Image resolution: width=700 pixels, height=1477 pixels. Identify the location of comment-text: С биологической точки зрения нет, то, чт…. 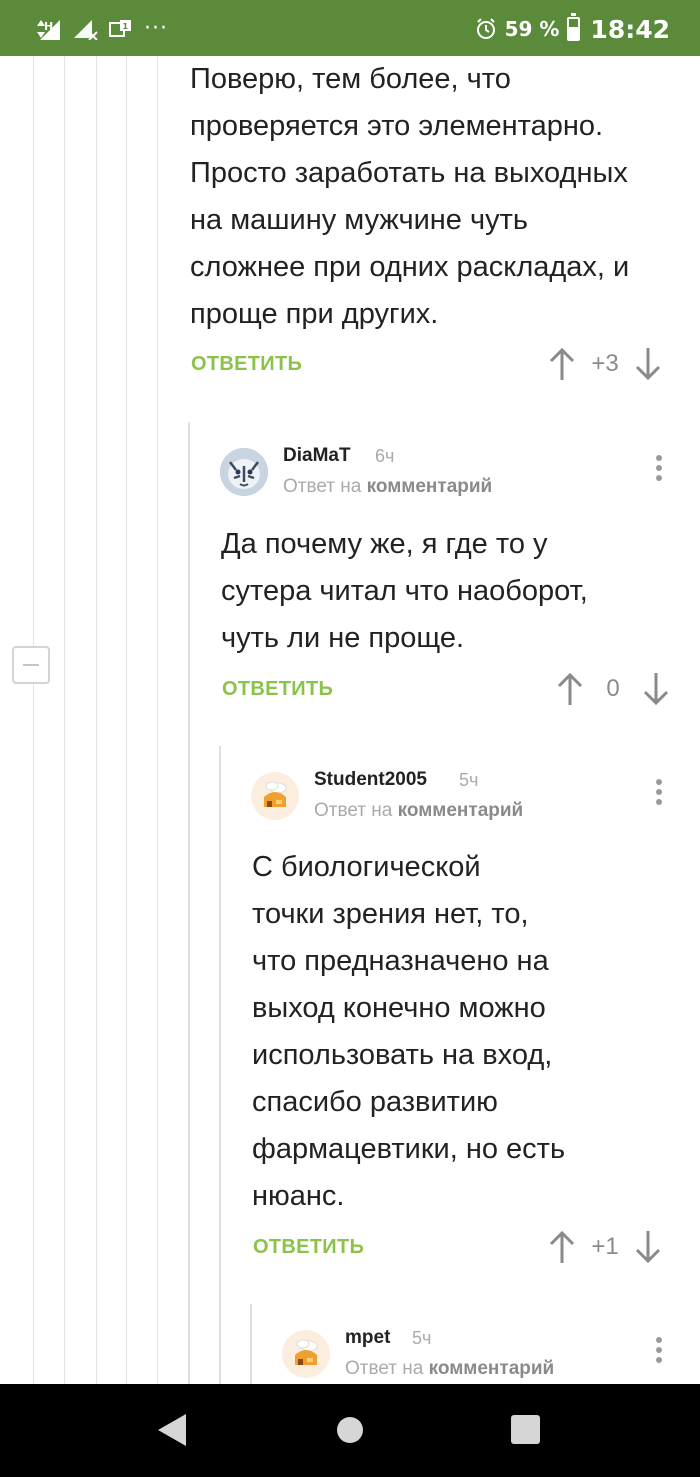
(408, 1032).